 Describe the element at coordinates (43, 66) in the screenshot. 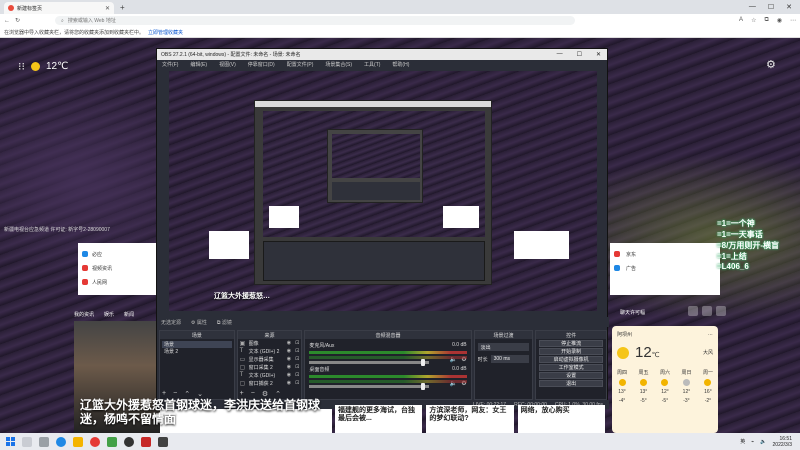

I see `newtab-weather: ⁝⁝ 12℃` at that location.